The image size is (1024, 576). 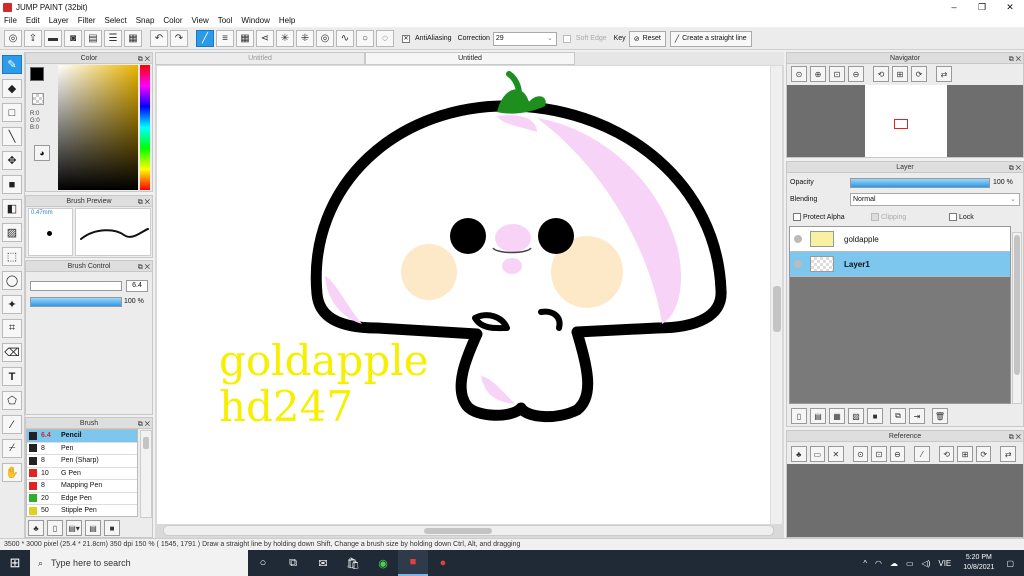 I want to click on dropper-tool-icon: ⌿, so click(x=12, y=448).